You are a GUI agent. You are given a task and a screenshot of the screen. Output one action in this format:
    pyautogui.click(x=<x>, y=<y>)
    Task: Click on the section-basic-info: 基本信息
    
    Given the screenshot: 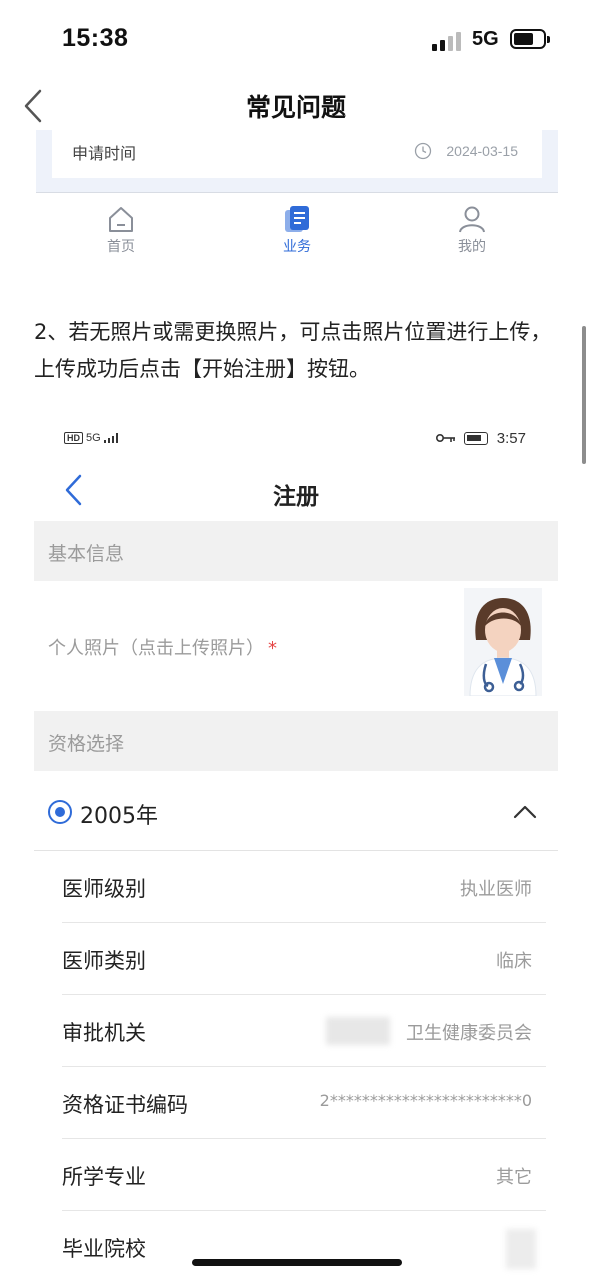 What is the action you would take?
    pyautogui.click(x=296, y=551)
    